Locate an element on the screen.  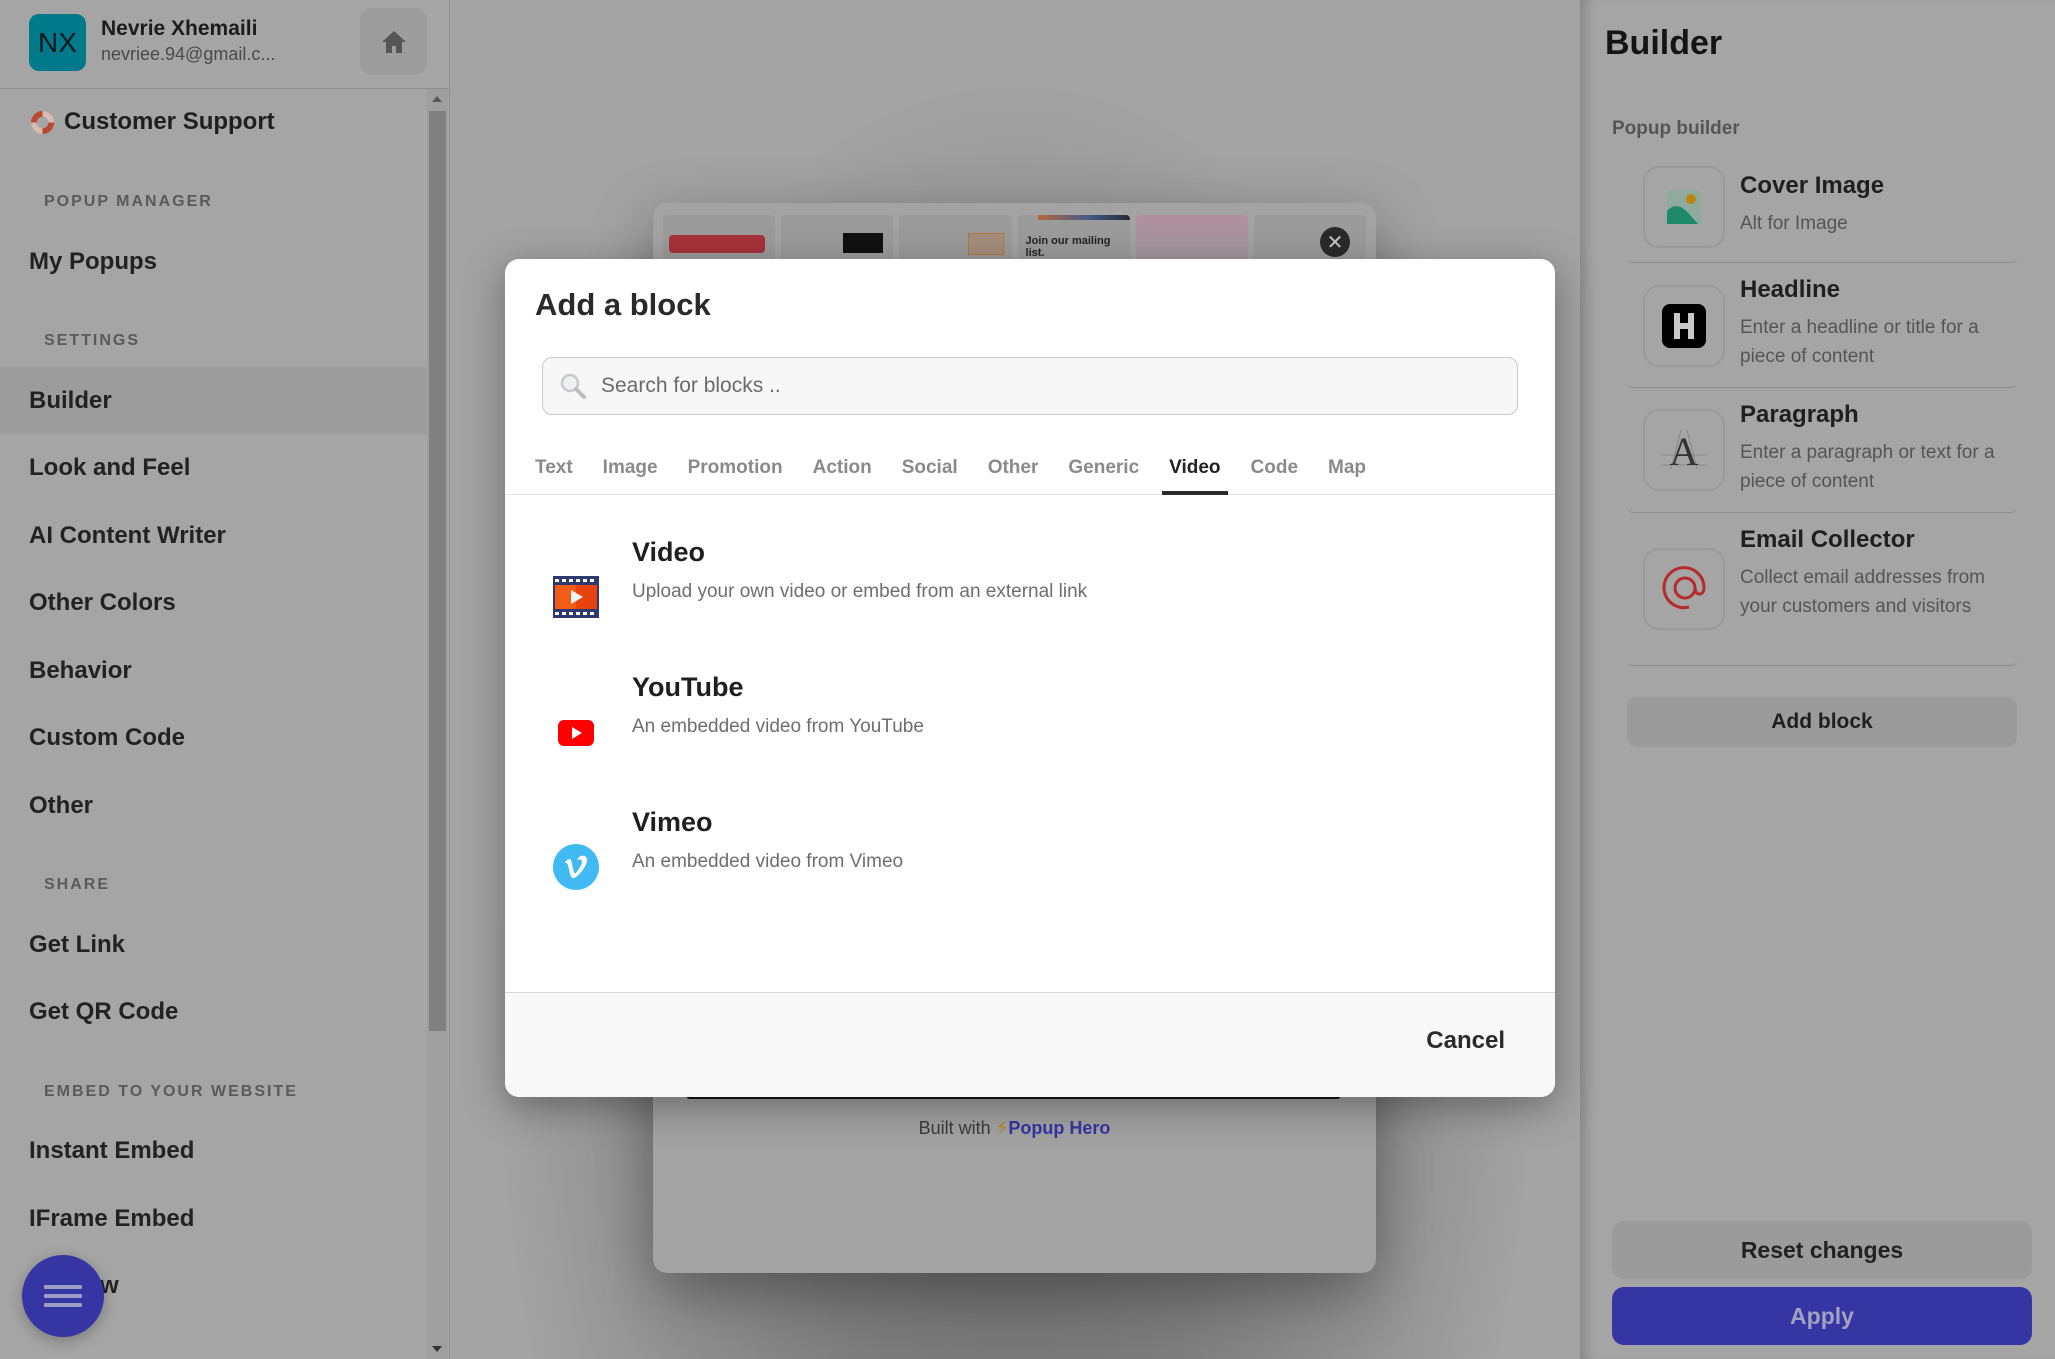
sidebar-item-builder: Builder is located at coordinates (213, 400).